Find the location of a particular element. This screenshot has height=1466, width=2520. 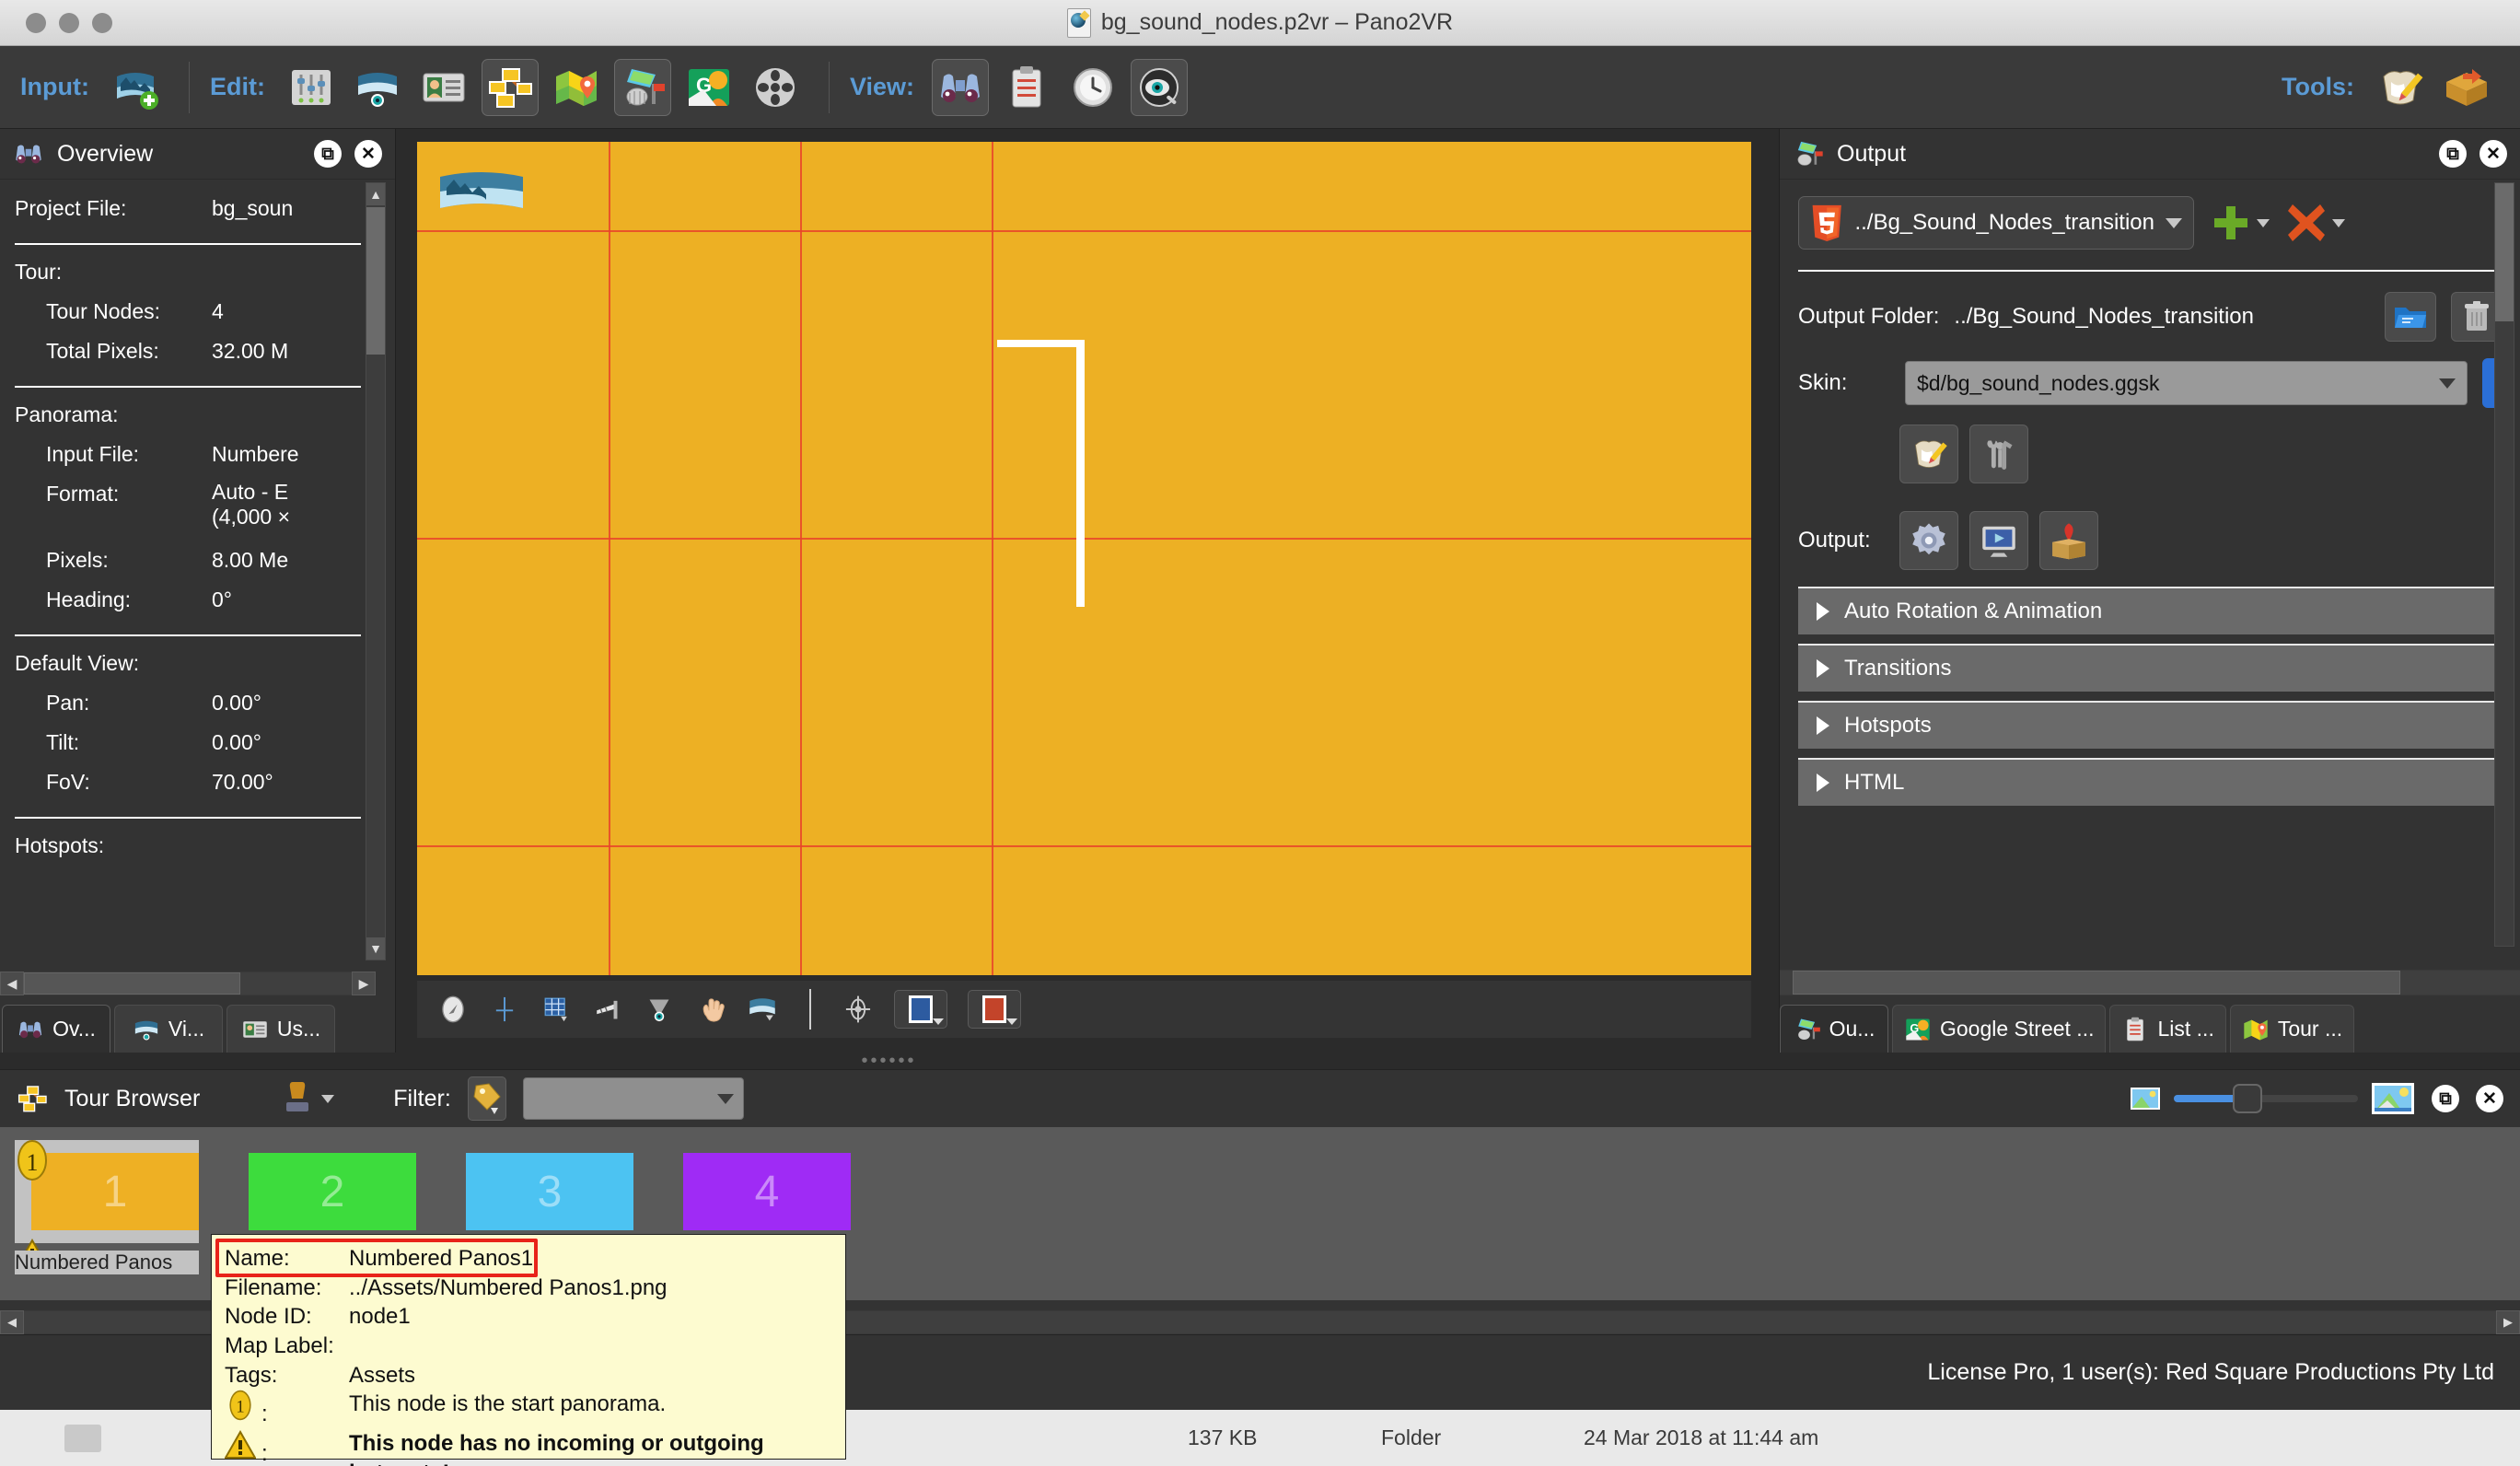

output-horizontal-scrollbar is located at coordinates (2150, 982).